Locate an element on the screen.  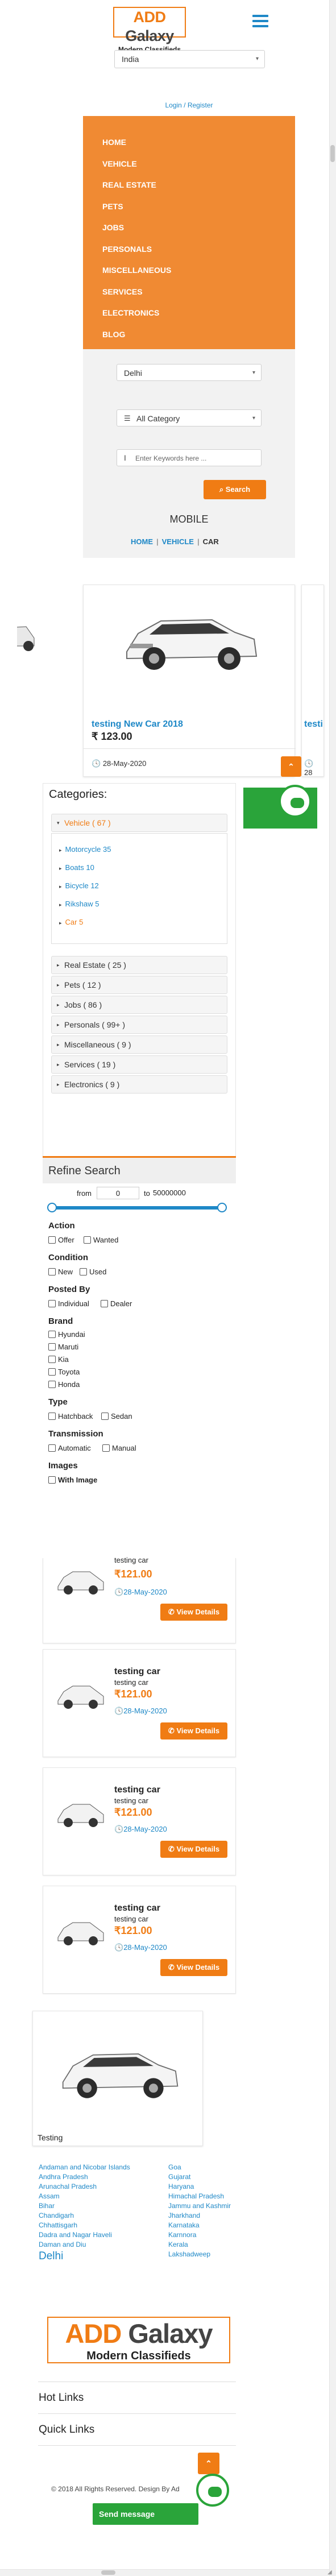
carousel-item-title: testing New Car 2018 is located at coordinates (137, 724).